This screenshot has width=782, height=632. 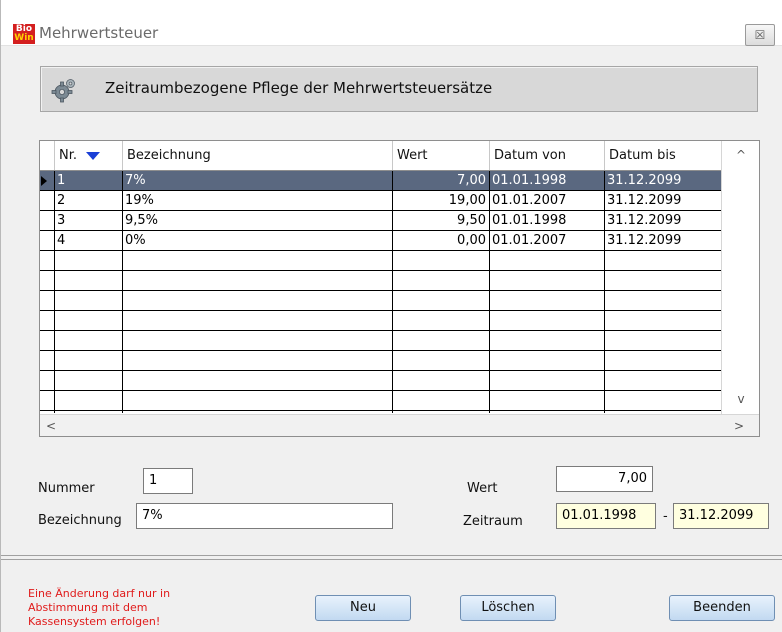 I want to click on table-cell: 4, so click(x=61, y=240).